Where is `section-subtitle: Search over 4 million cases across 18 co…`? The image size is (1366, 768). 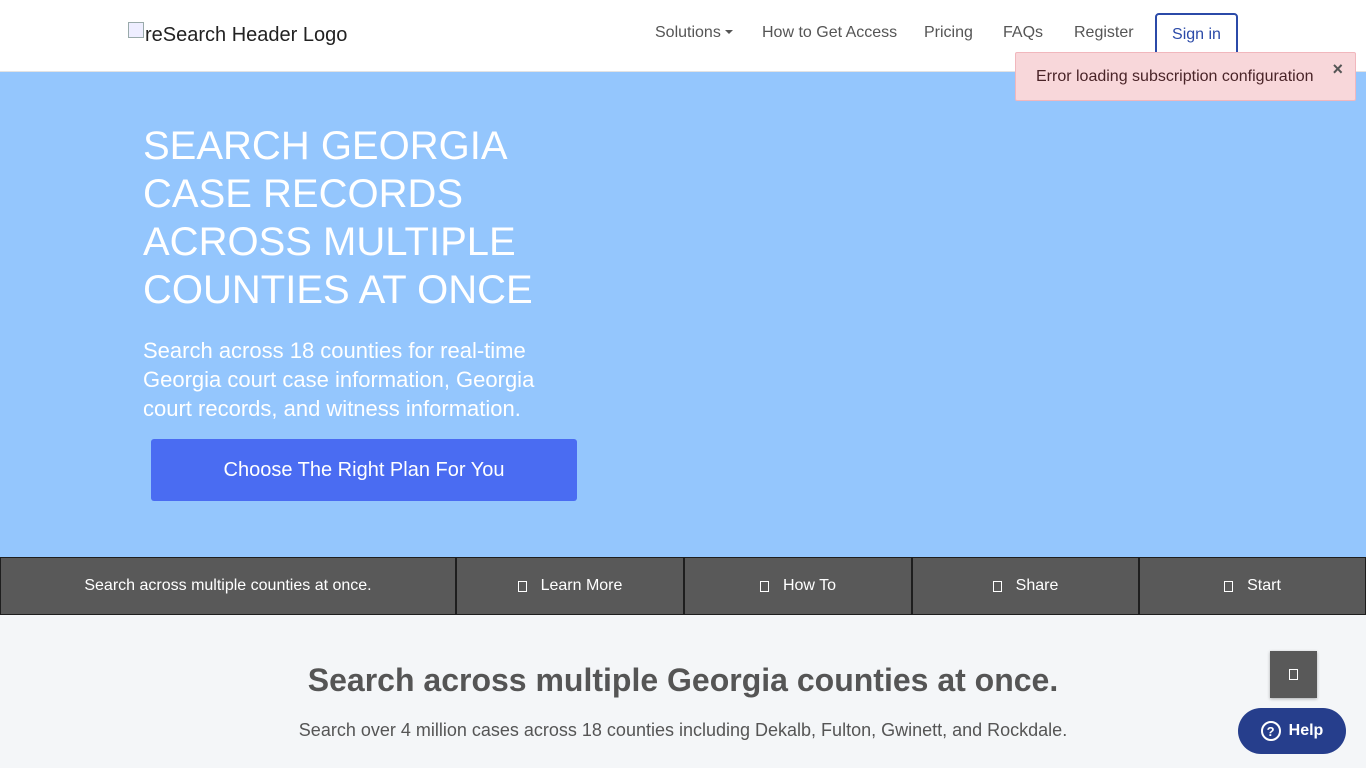 section-subtitle: Search over 4 million cases across 18 co… is located at coordinates (683, 730).